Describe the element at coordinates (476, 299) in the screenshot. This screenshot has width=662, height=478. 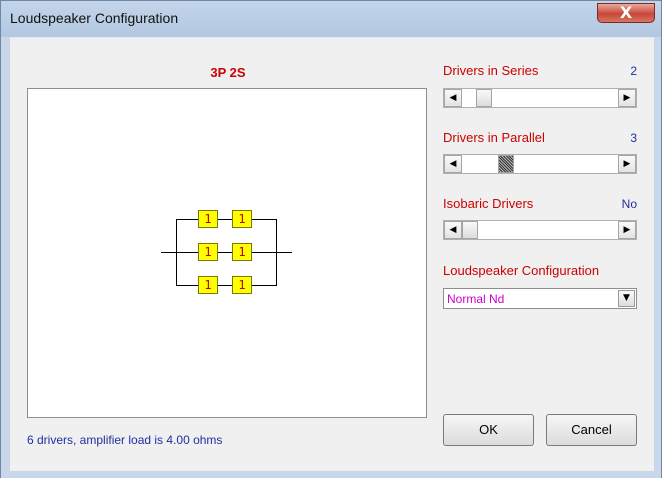
I see `configuration-select-value: Normal Nd` at that location.